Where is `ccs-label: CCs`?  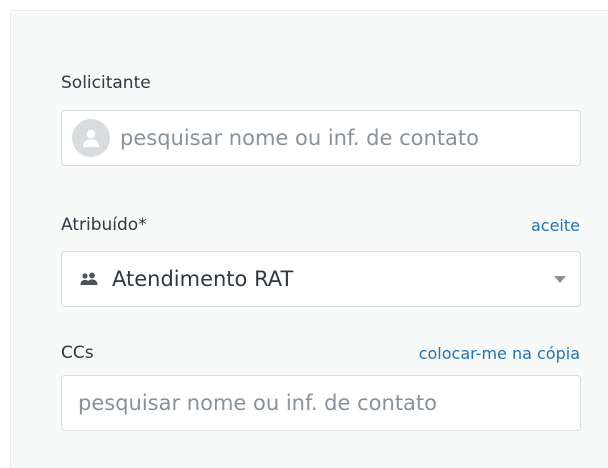
ccs-label: CCs is located at coordinates (77, 353).